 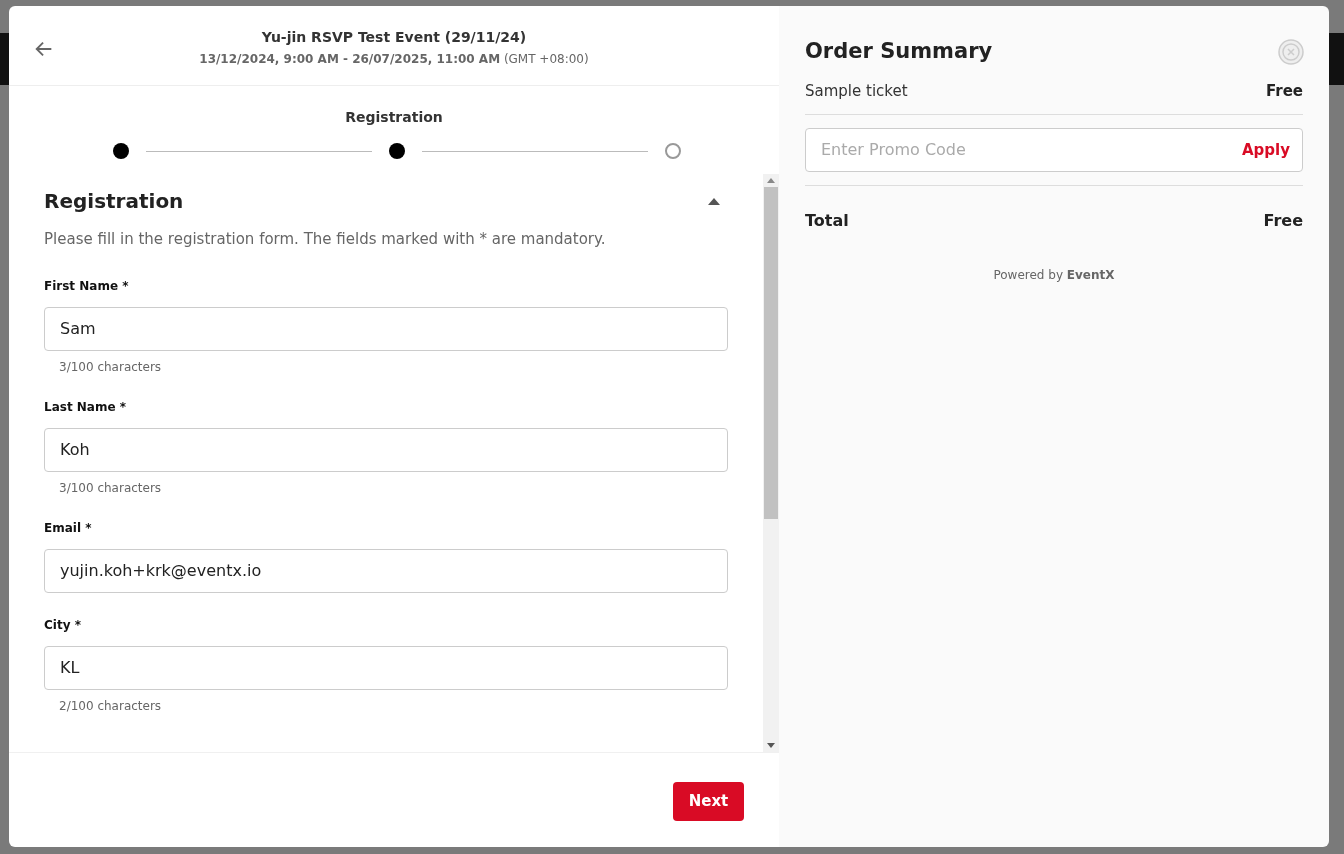 What do you see at coordinates (110, 706) in the screenshot?
I see `character-counter: 2/100 characters` at bounding box center [110, 706].